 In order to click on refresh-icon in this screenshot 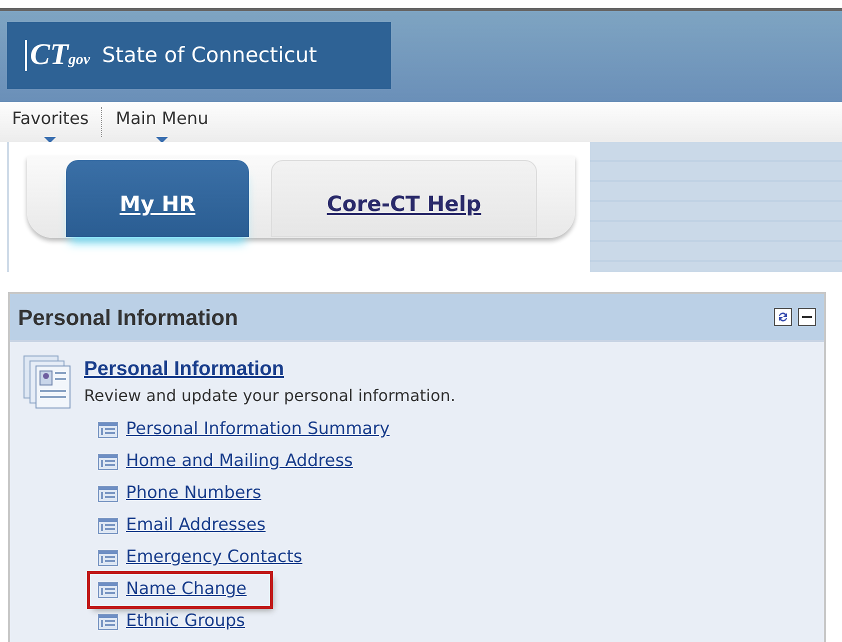, I will do `click(783, 317)`.